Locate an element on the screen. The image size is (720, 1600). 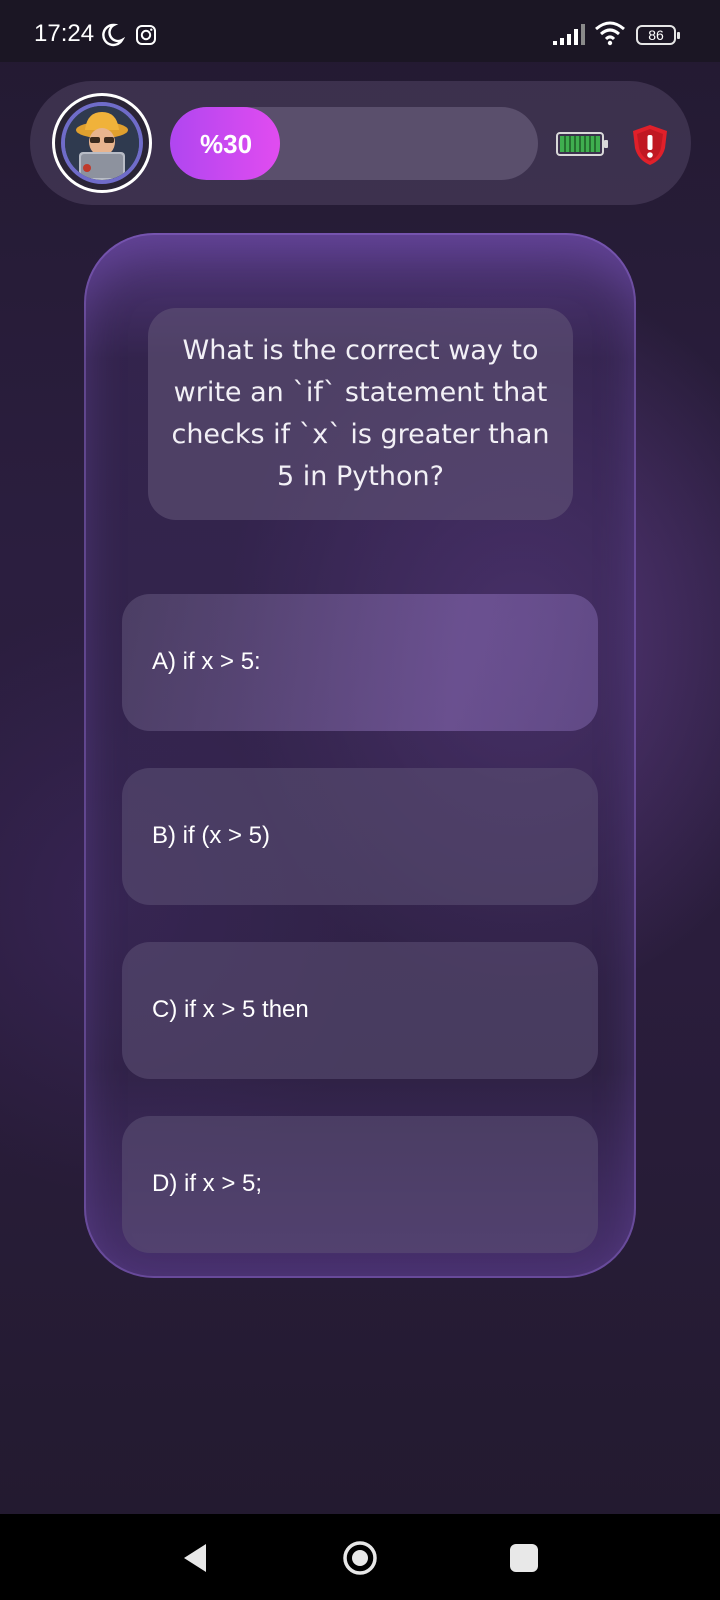
back-icon is located at coordinates (195, 1558).